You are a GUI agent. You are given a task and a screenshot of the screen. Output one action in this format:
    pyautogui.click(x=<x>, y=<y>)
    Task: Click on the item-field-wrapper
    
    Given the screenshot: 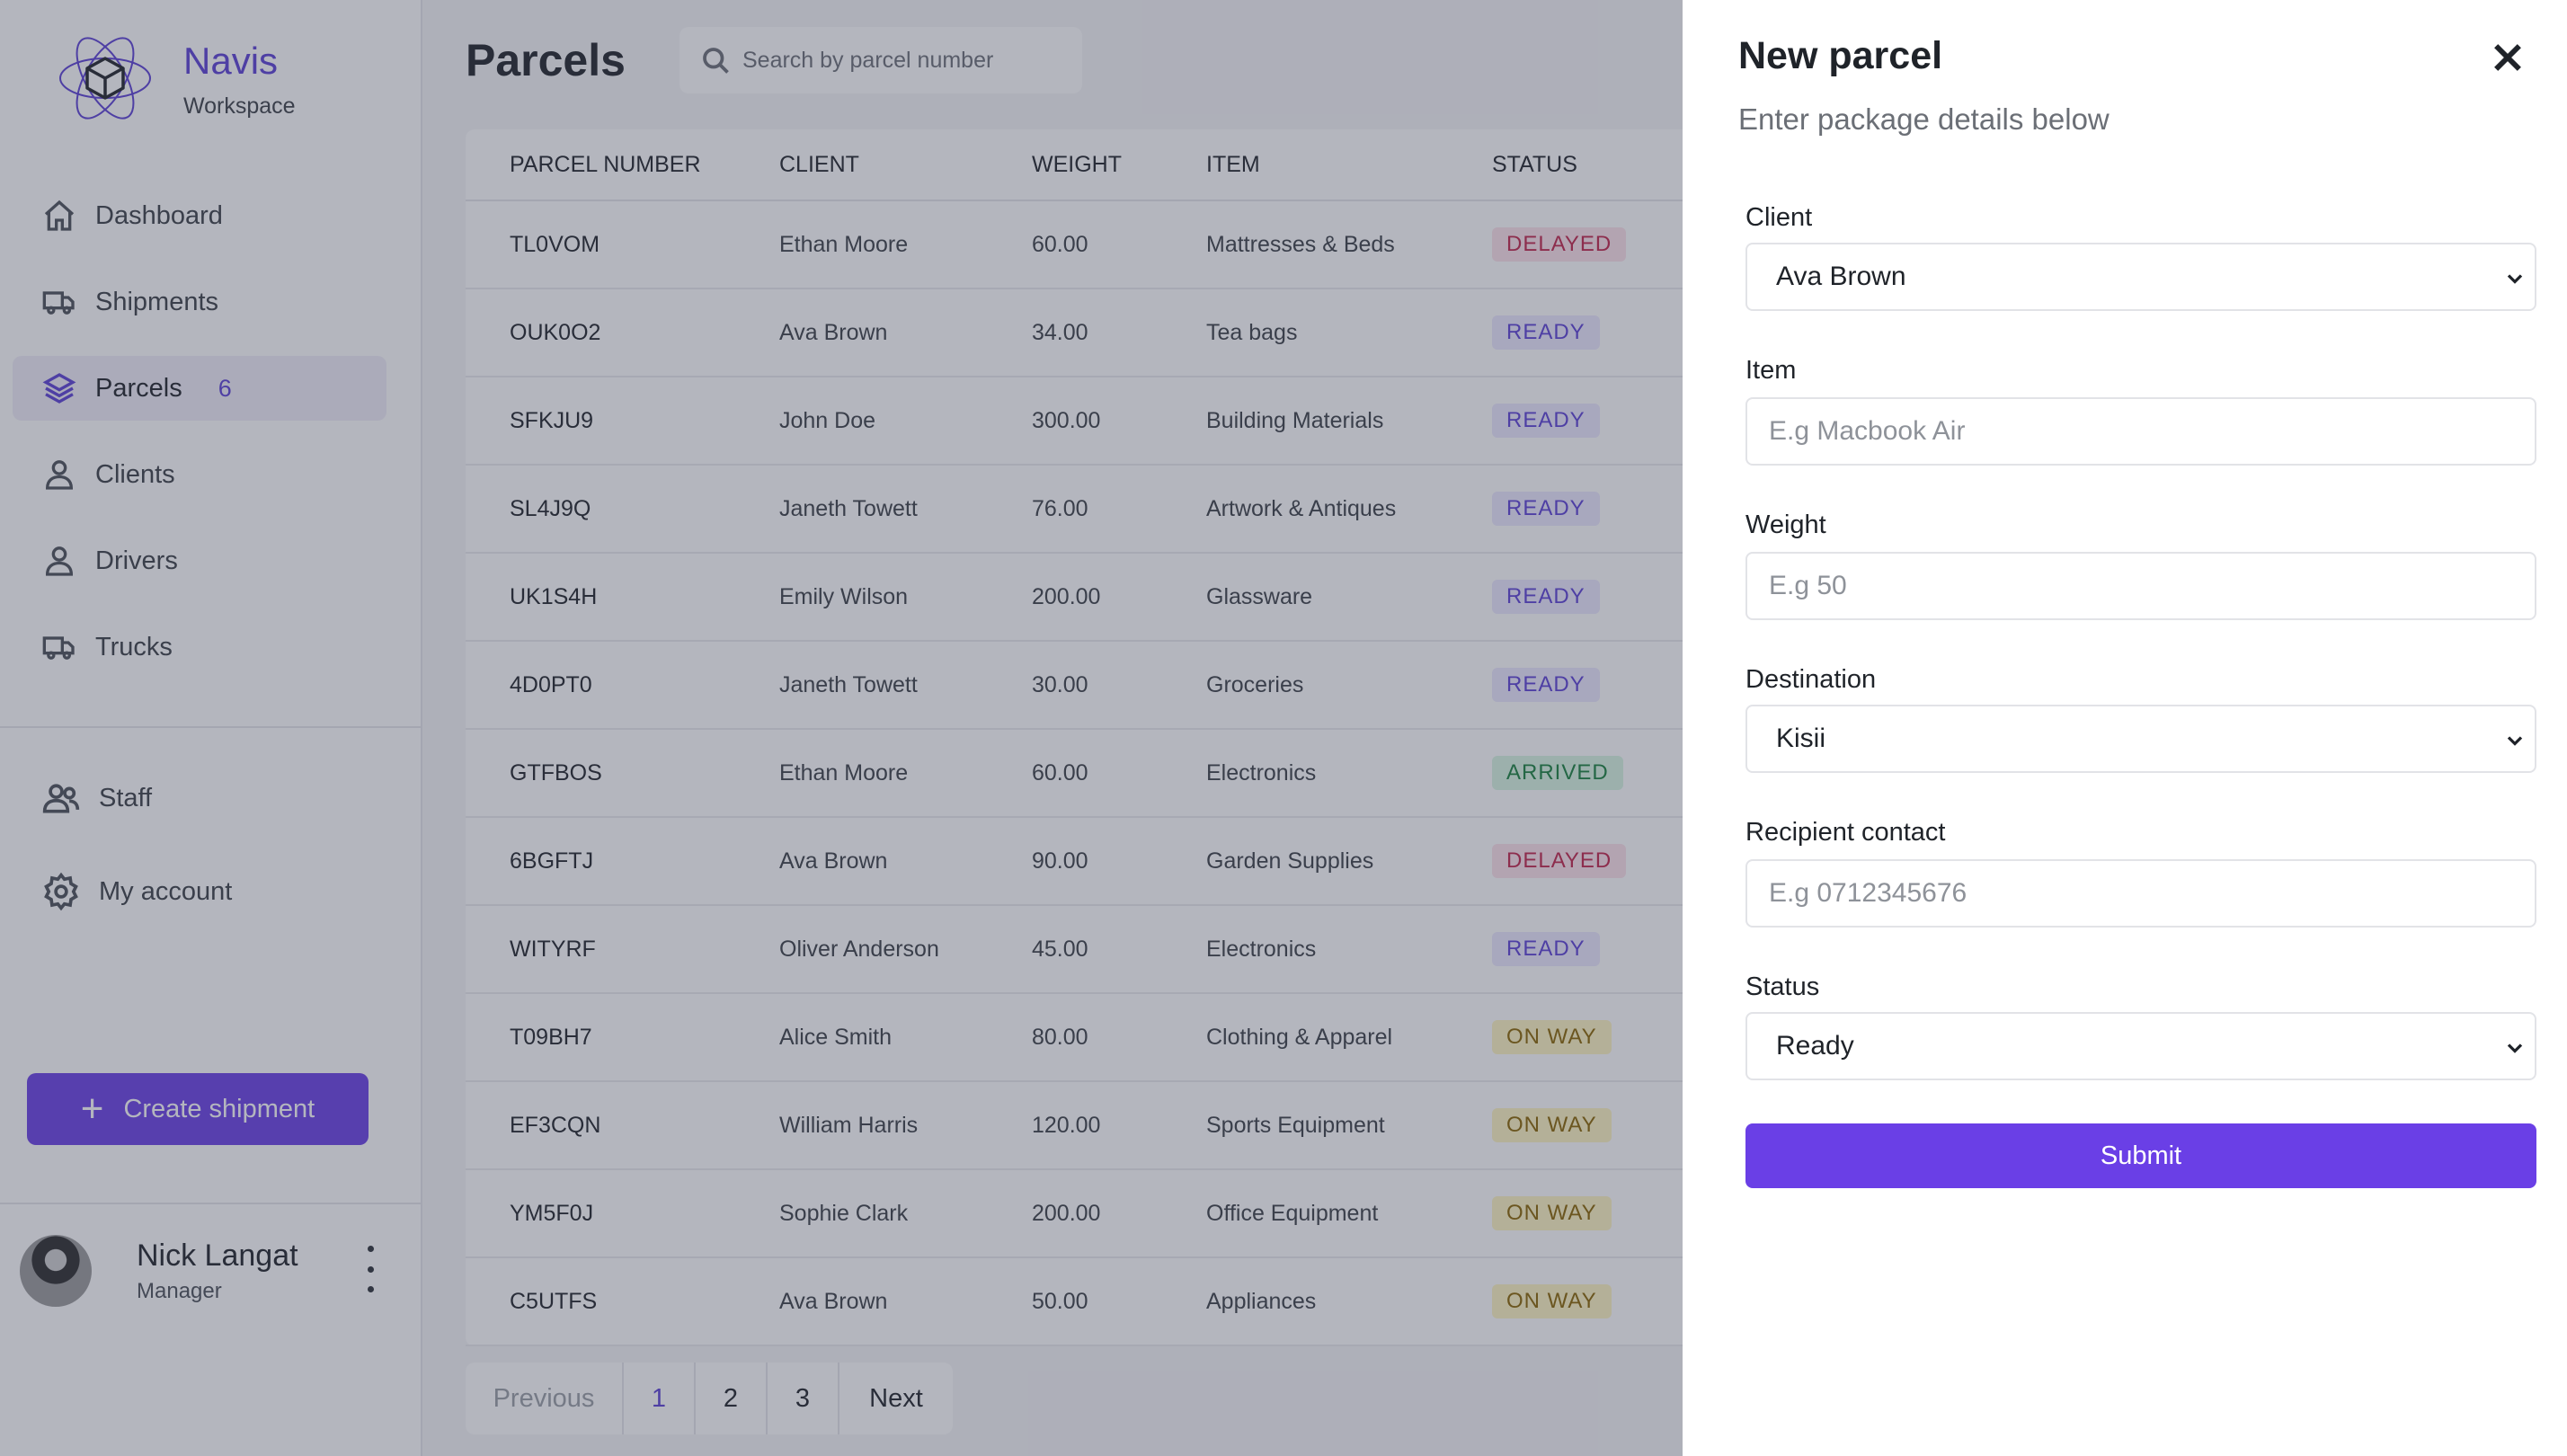 What is the action you would take?
    pyautogui.click(x=2140, y=432)
    